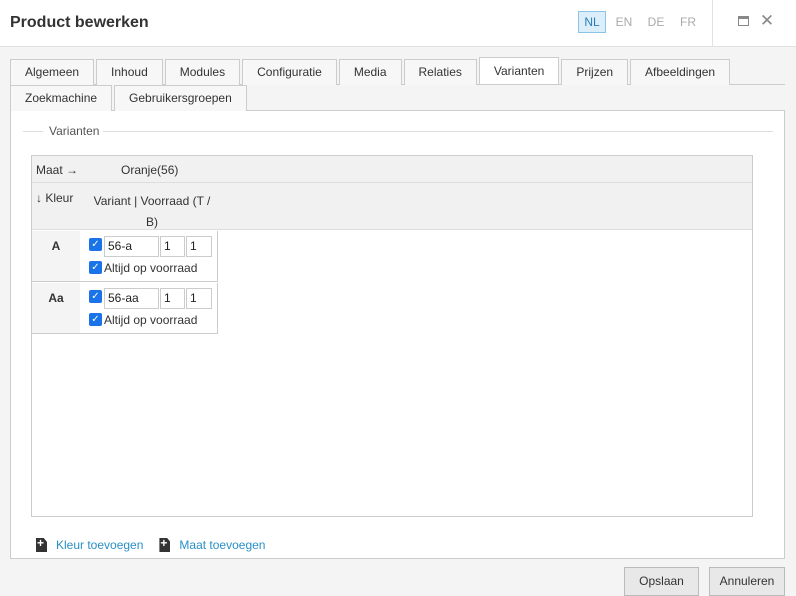 The image size is (796, 596). I want to click on color-label: A, so click(56, 256).